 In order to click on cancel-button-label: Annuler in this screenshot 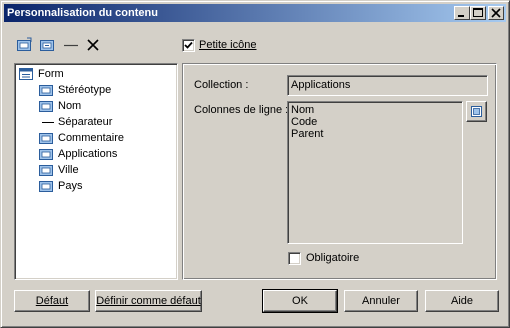, I will do `click(381, 301)`.